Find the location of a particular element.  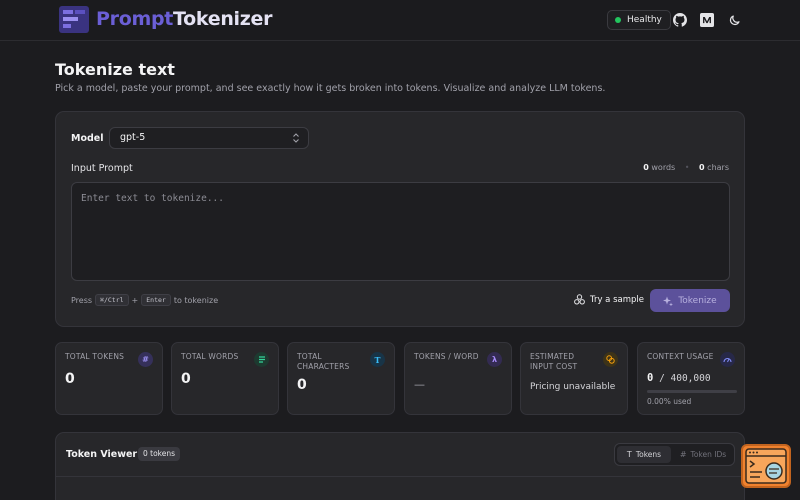

hint-plus: + is located at coordinates (135, 300).